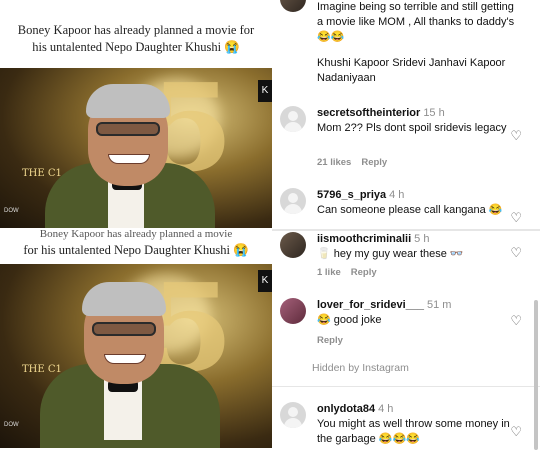 Image resolution: width=540 pixels, height=450 pixels. Describe the element at coordinates (351, 195) in the screenshot. I see `comment-username: 5796_s_priya` at that location.